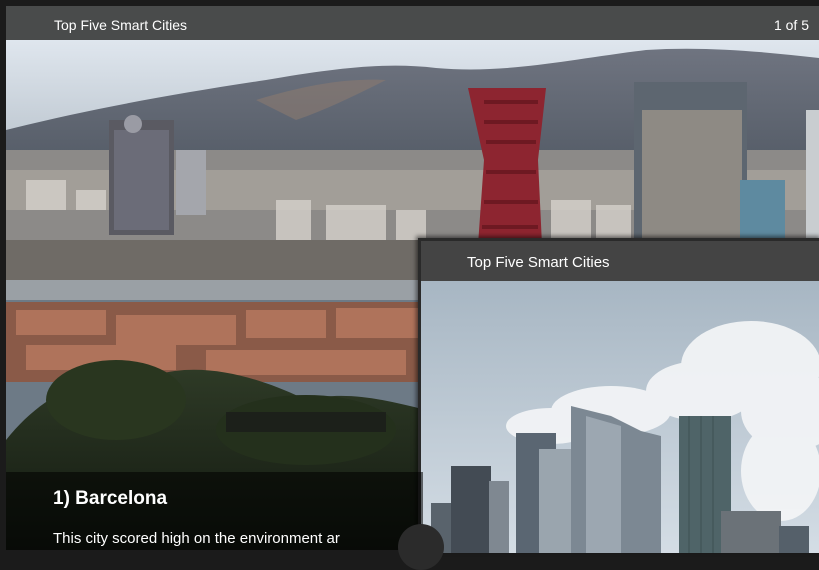 The image size is (819, 570). I want to click on mini-player-control-icon, so click(421, 547).